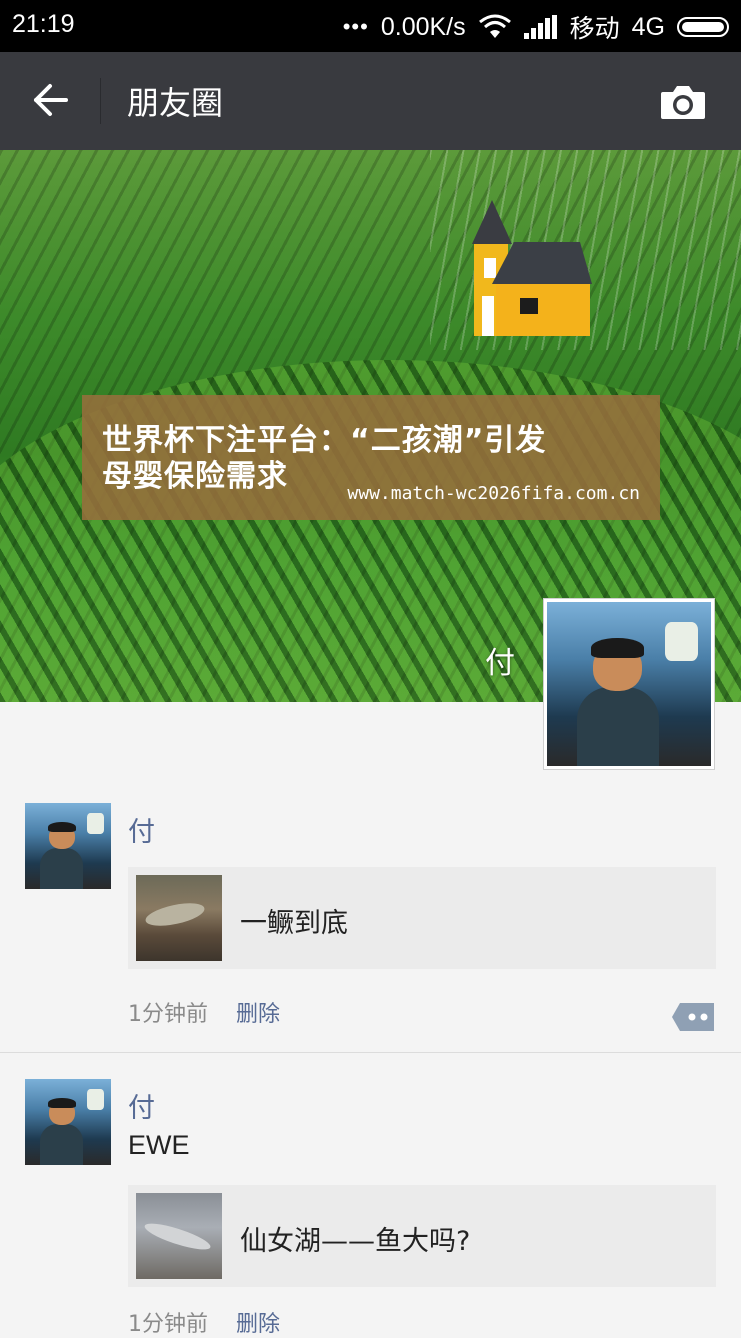 The height and width of the screenshot is (1338, 741). I want to click on shared-link-card: 仙女湖——鱼大吗?, so click(422, 1236).